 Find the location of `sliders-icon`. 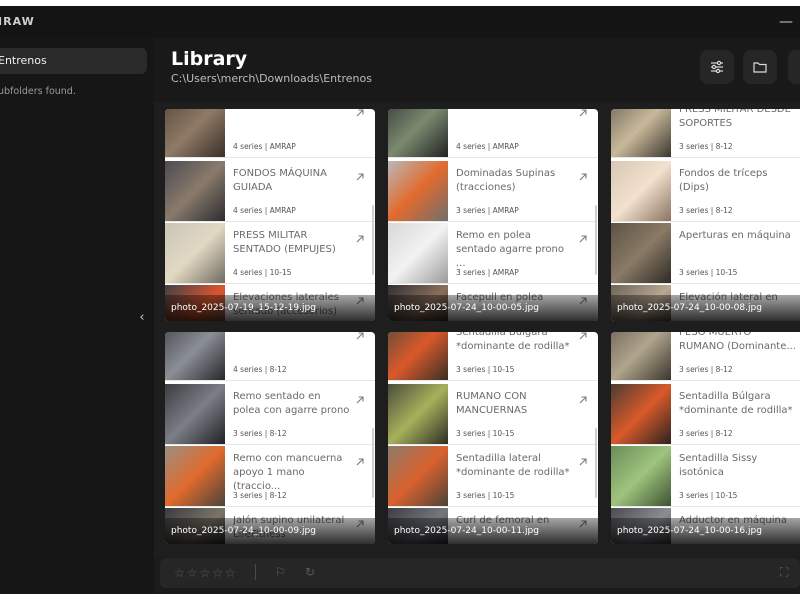

sliders-icon is located at coordinates (717, 67).